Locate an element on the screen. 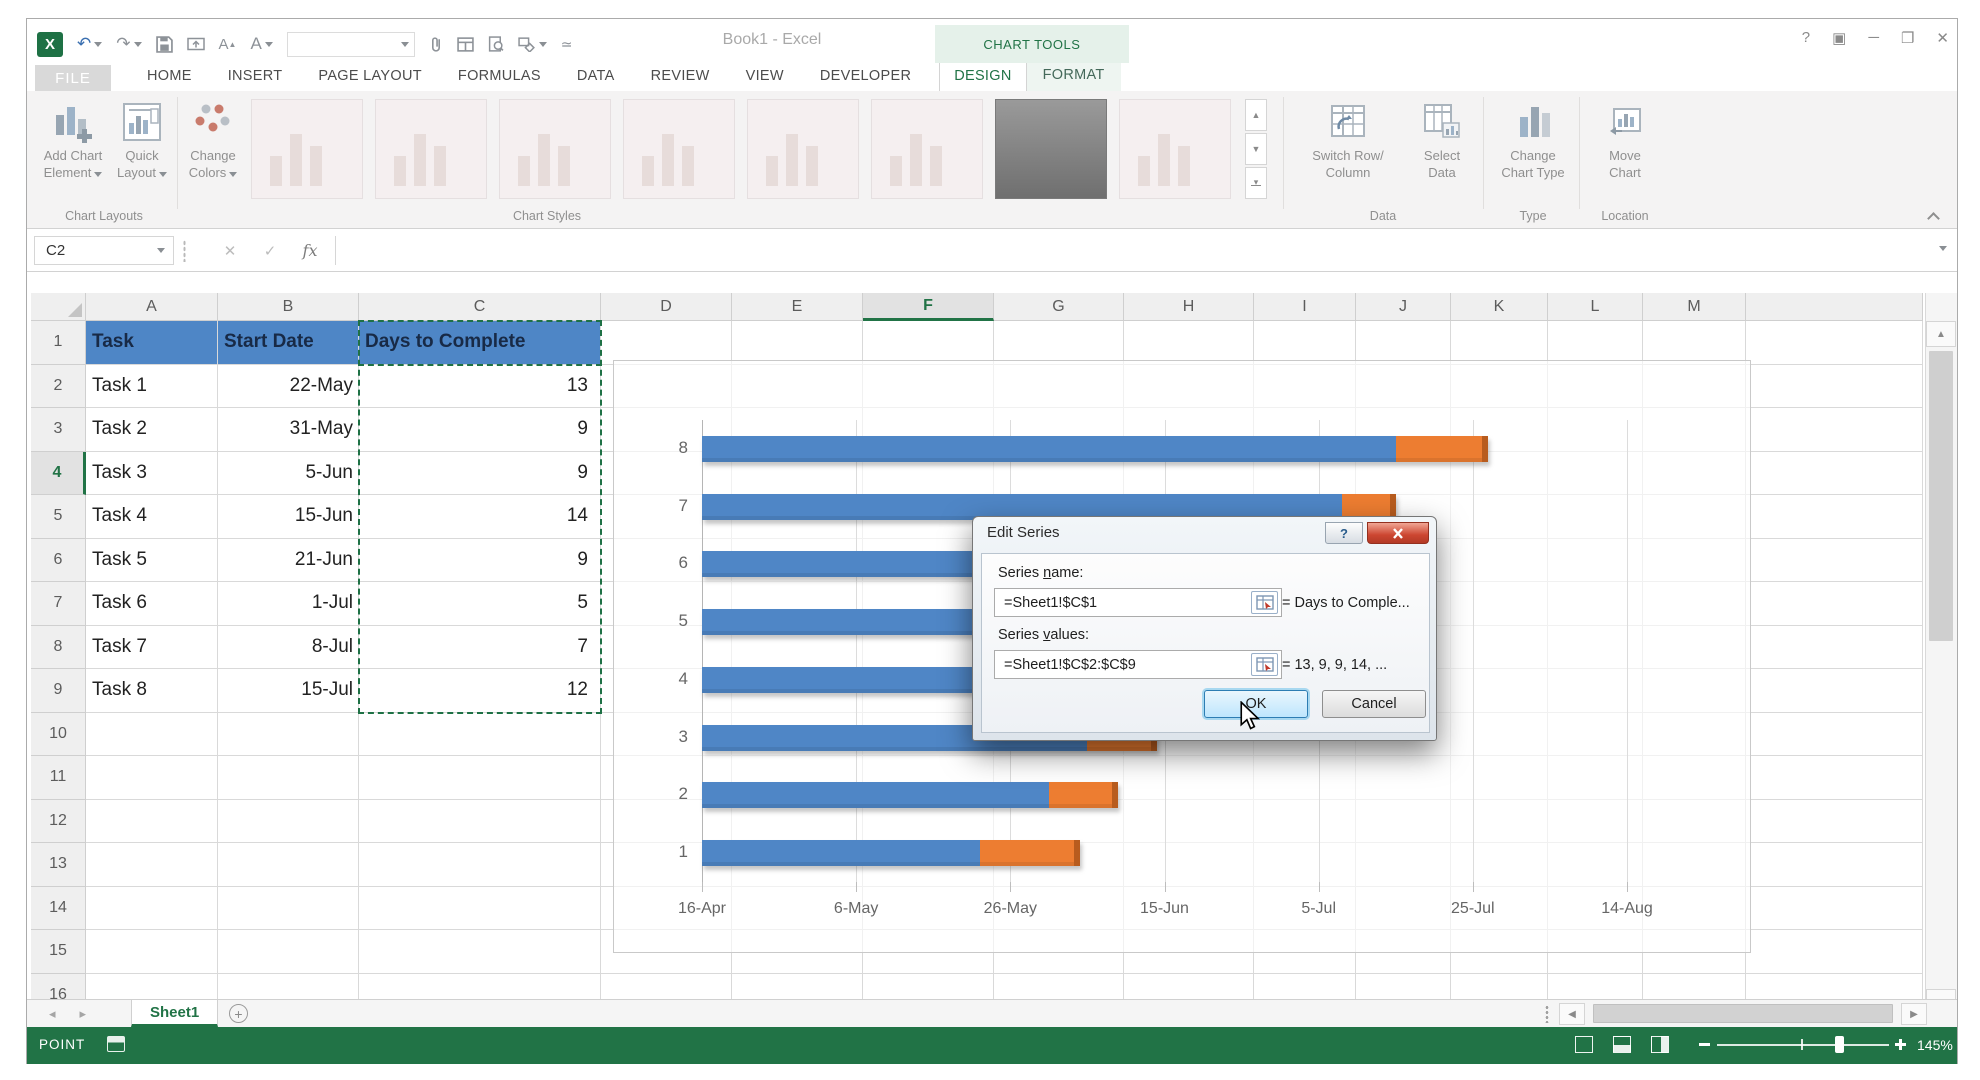  cell-E16 is located at coordinates (797, 986).